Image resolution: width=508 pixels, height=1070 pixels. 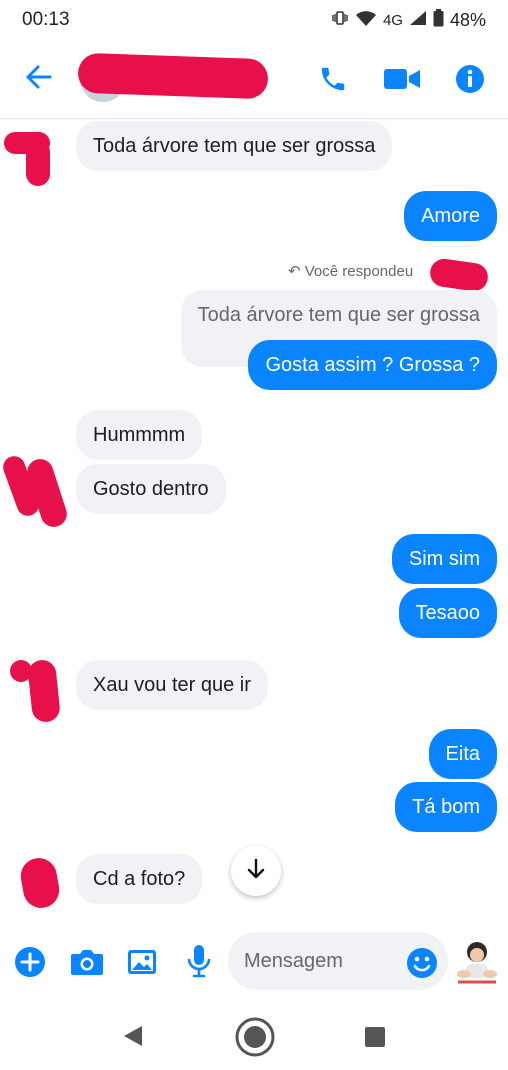 I want to click on incoming-message: Hummmm, so click(x=139, y=435).